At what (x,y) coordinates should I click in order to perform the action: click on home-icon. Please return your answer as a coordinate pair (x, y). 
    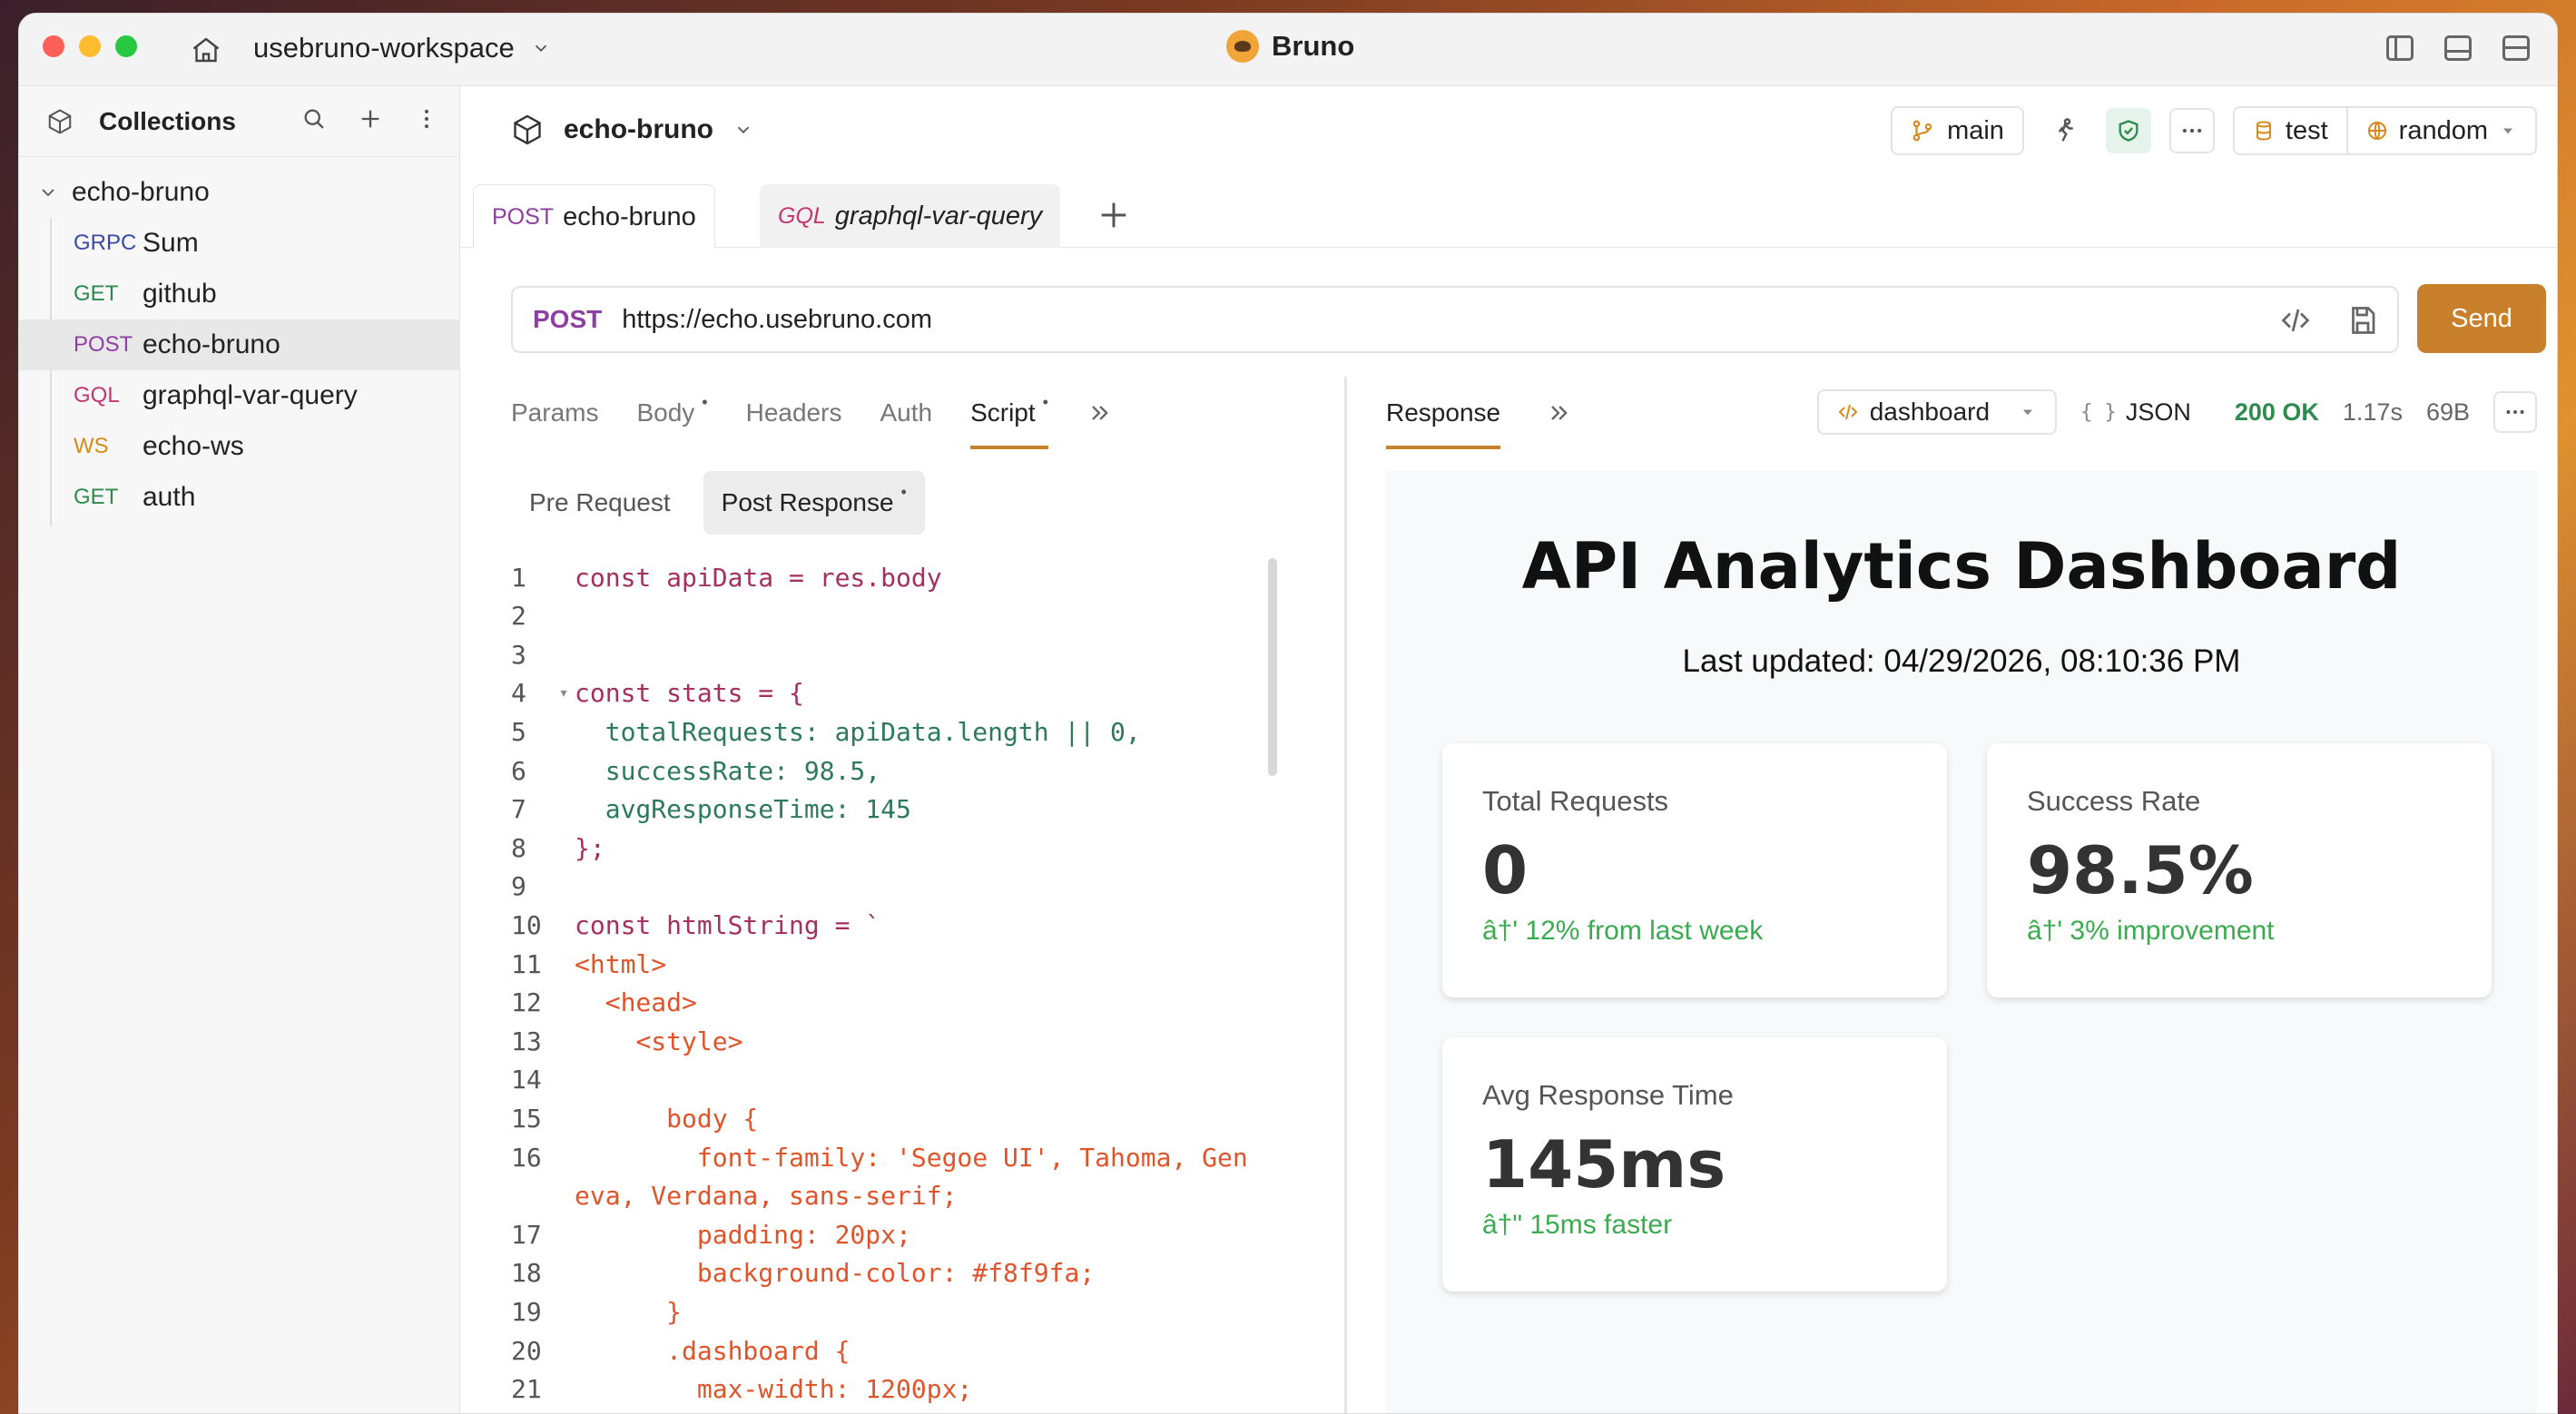
    Looking at the image, I should click on (206, 50).